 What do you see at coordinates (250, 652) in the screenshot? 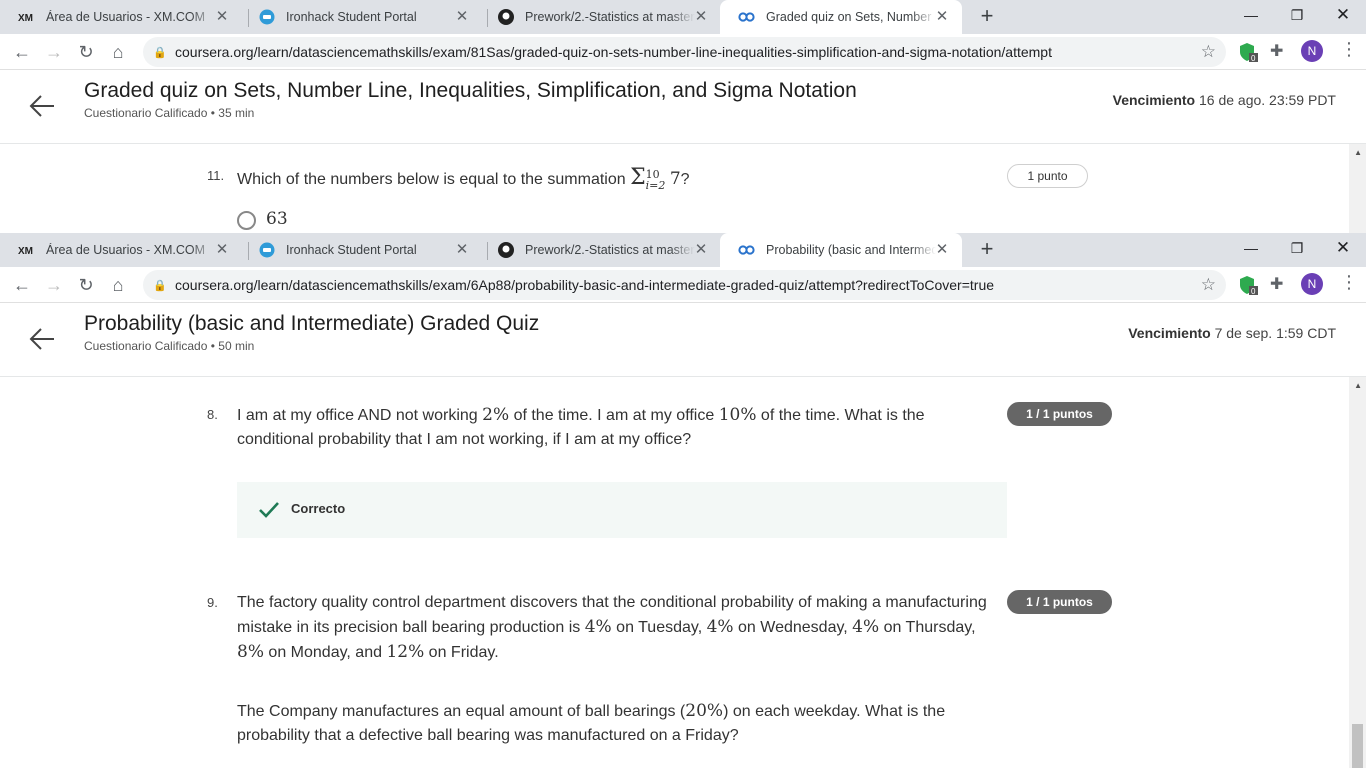
I see `math-value: 8%` at bounding box center [250, 652].